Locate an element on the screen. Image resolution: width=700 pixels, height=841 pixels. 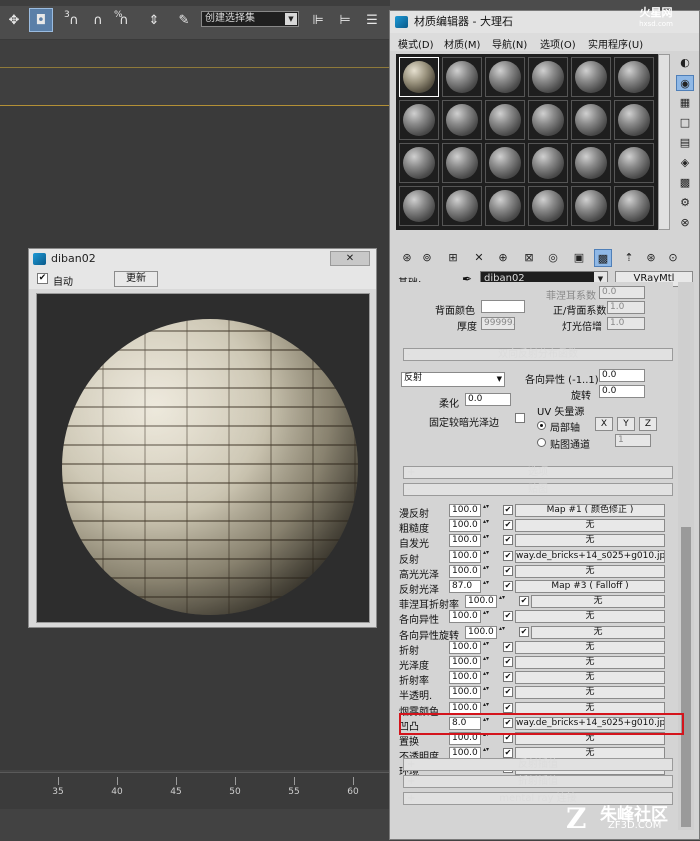
pick-from-object-icon: ⊙ is located at coordinates (673, 258).